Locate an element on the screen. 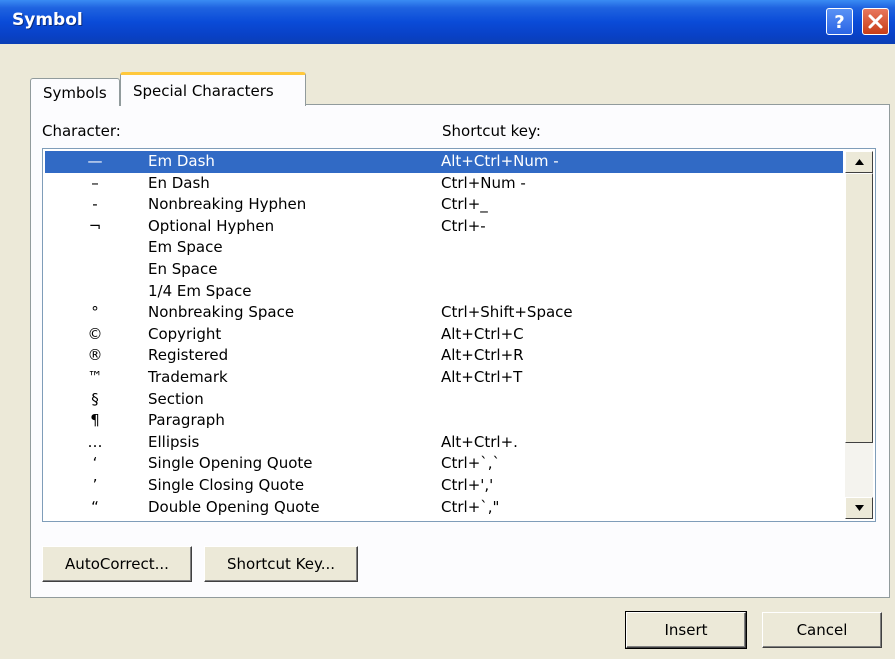  list-item: § Section is located at coordinates (444, 400).